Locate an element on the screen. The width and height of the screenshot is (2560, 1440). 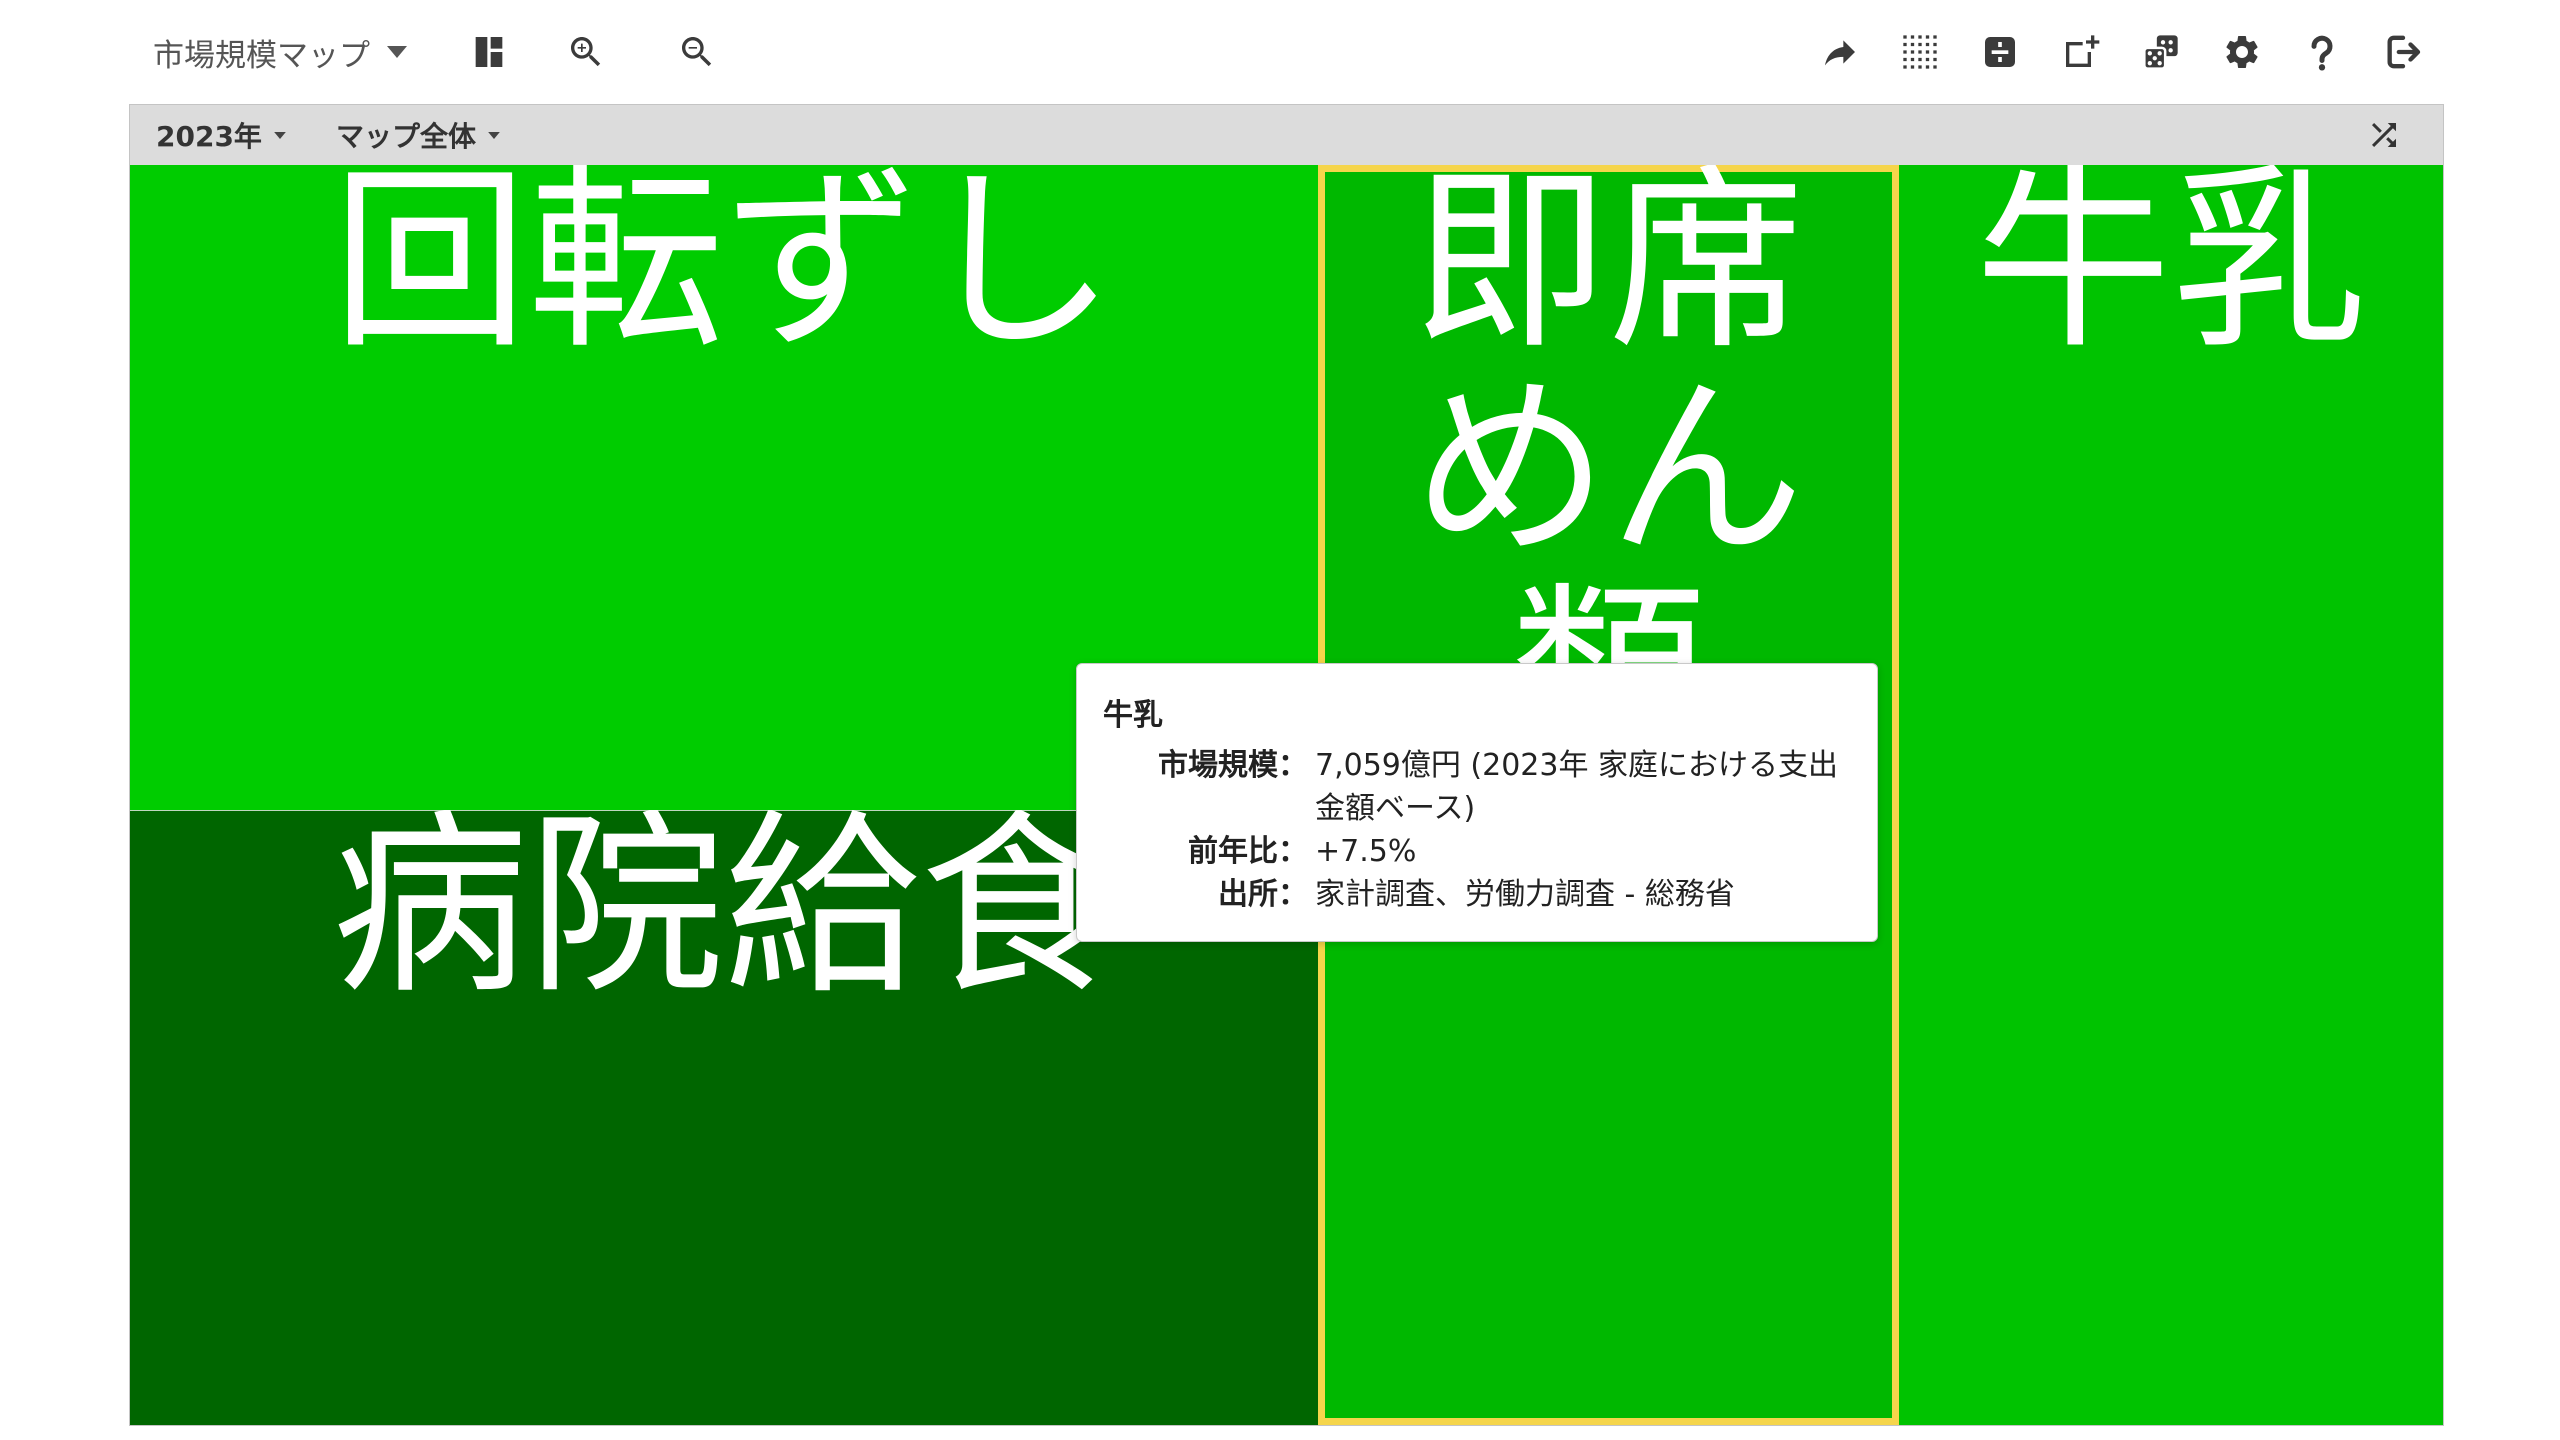
zoom-out-button is located at coordinates (697, 52).